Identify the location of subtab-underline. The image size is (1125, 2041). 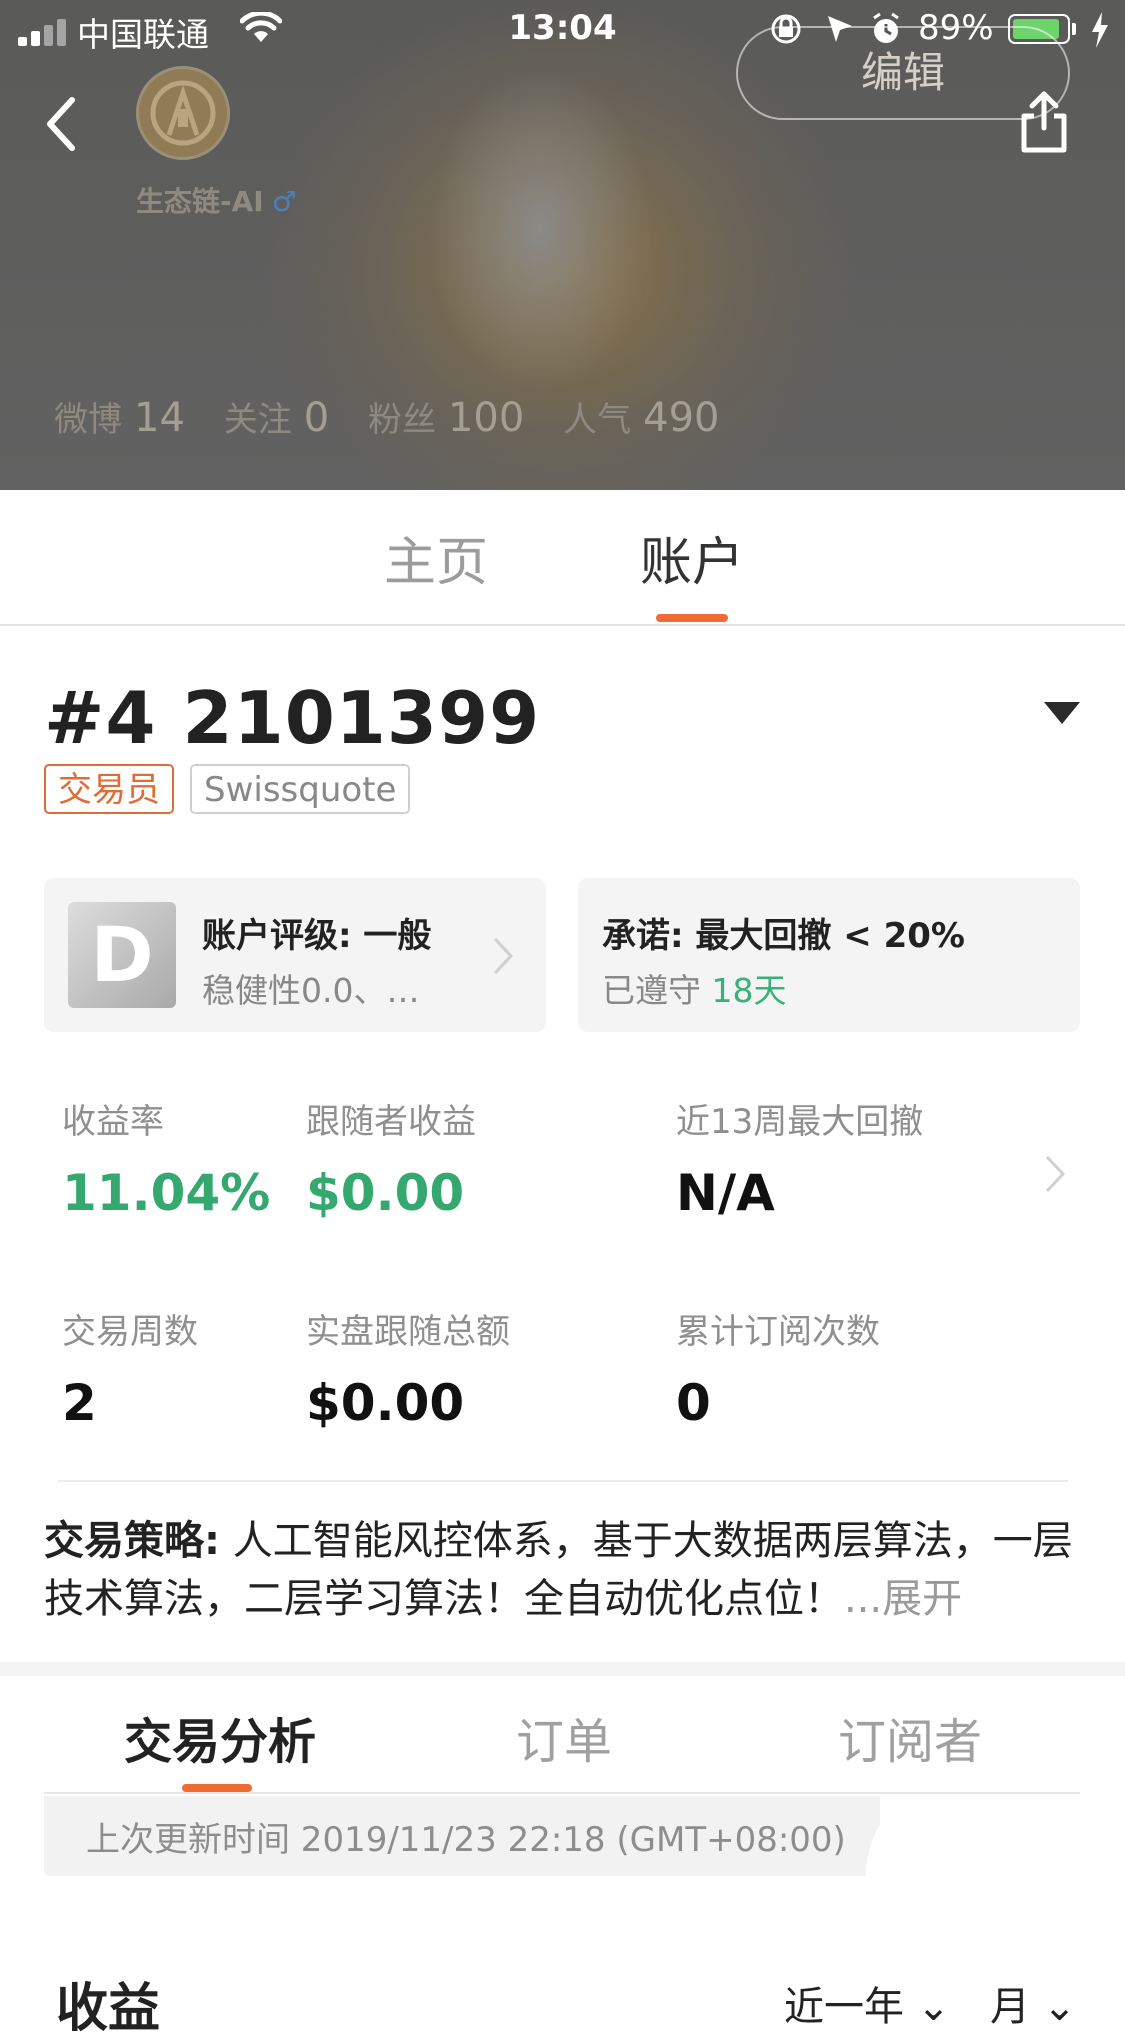
(562, 1793).